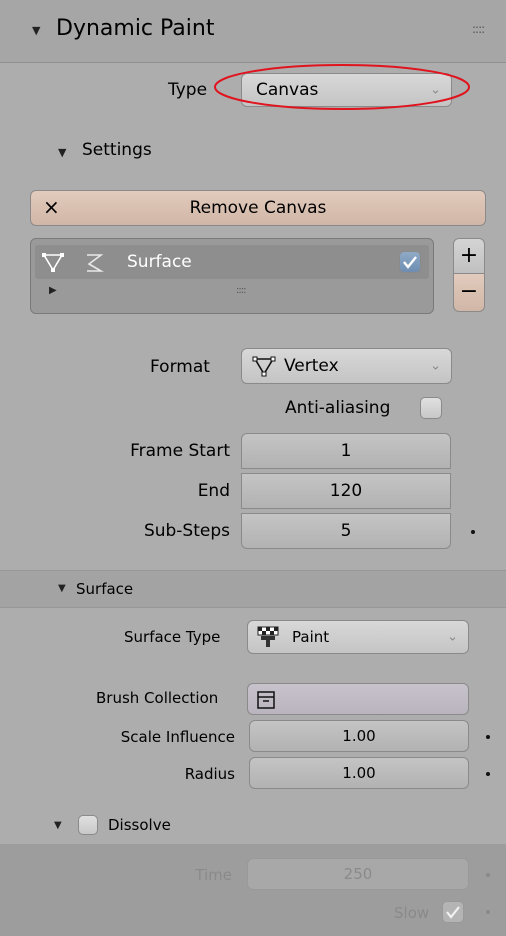 This screenshot has width=506, height=936. Describe the element at coordinates (53, 290) in the screenshot. I see `list-expand-icon: ▶` at that location.